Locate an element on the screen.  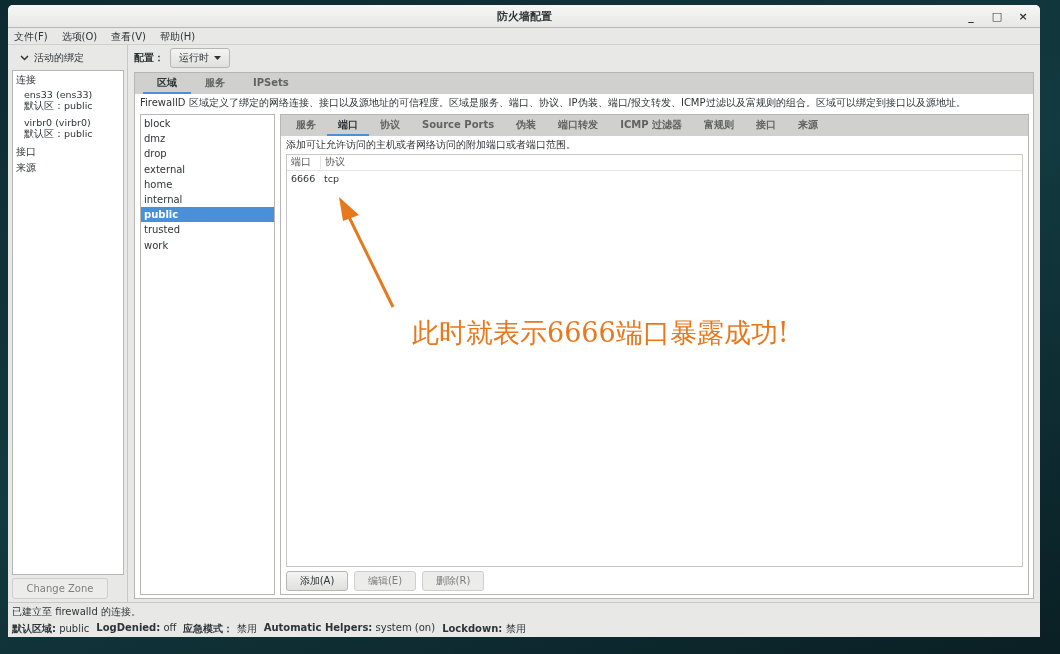
zone-description: FirewallD 区域定义了绑定的网络连接、接口以及源地址的可信程度。区域是服务、端口、协议、IP伪装、端口/报文转发、ICMP过滤以及富规则的组合。区域可以绑定到接口以及源地址。 is located at coordinates (553, 103).